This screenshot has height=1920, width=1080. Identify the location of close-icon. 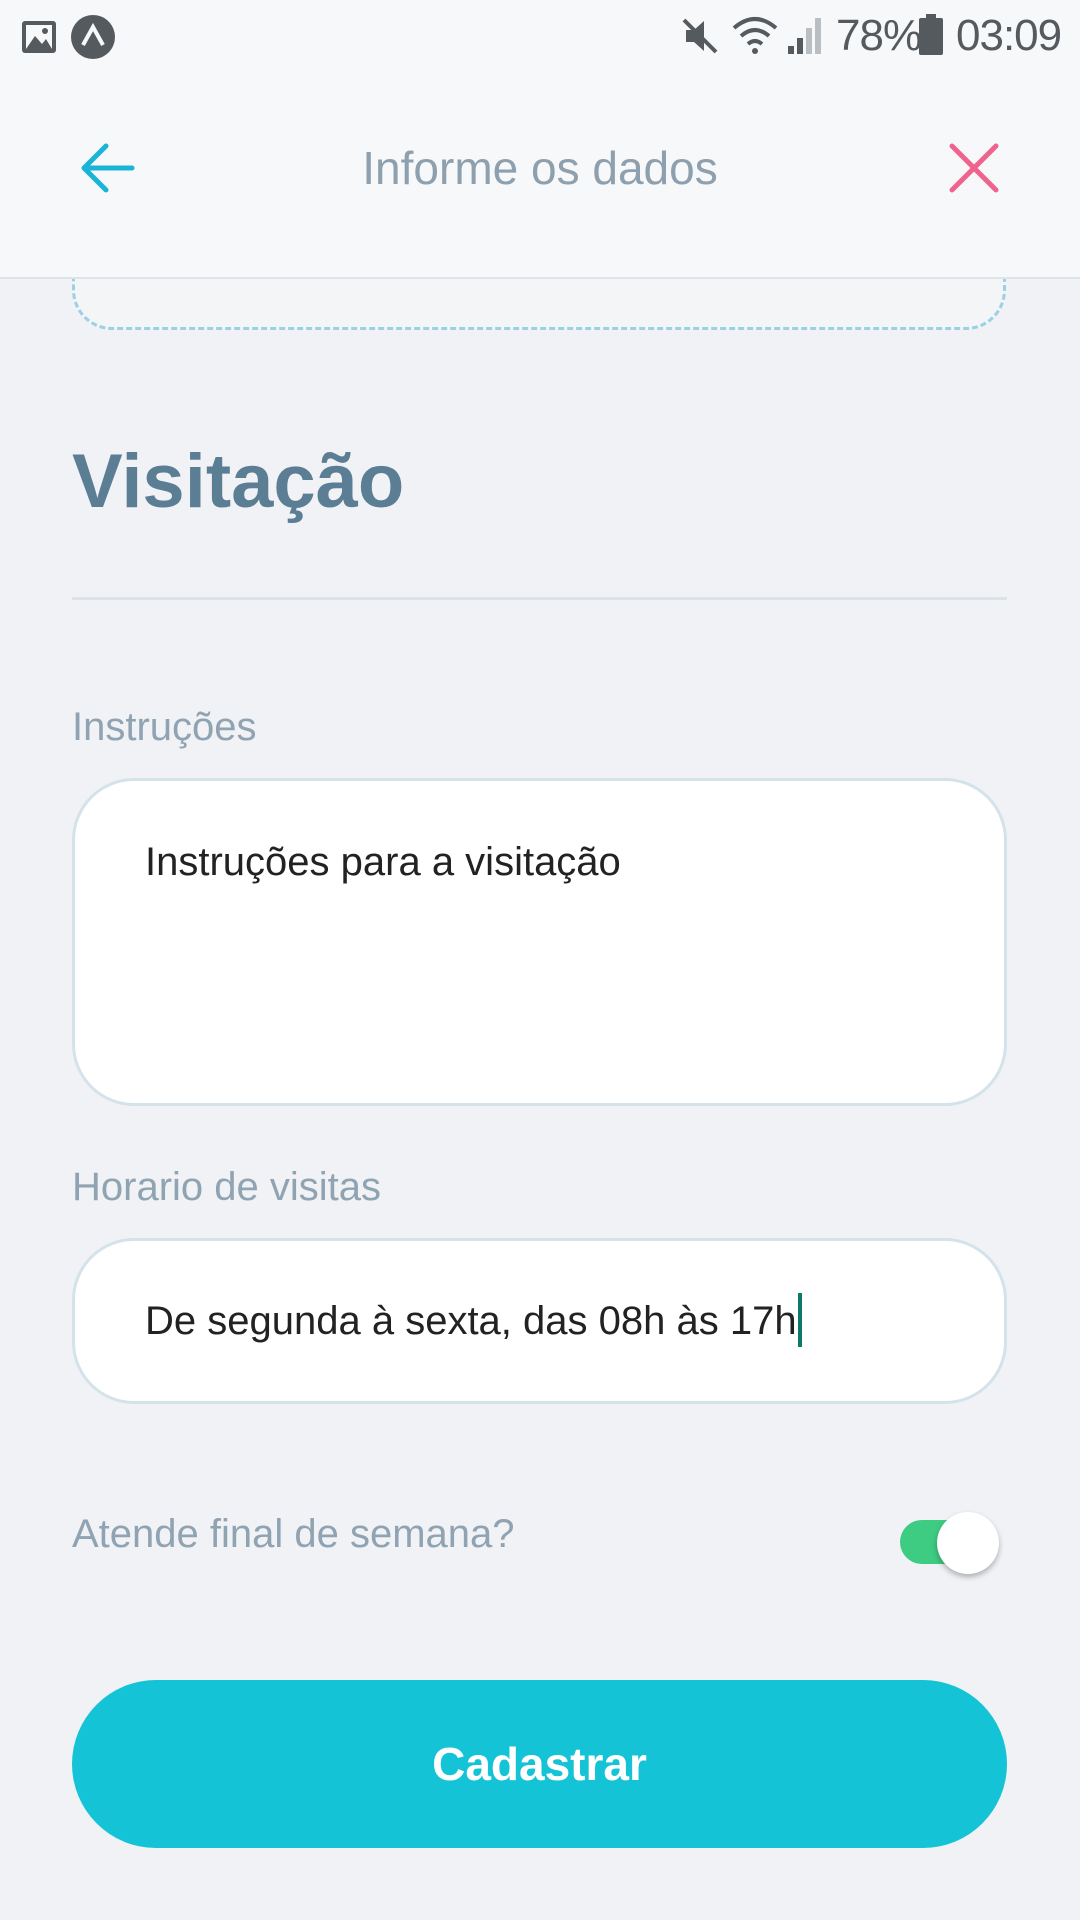
(974, 168).